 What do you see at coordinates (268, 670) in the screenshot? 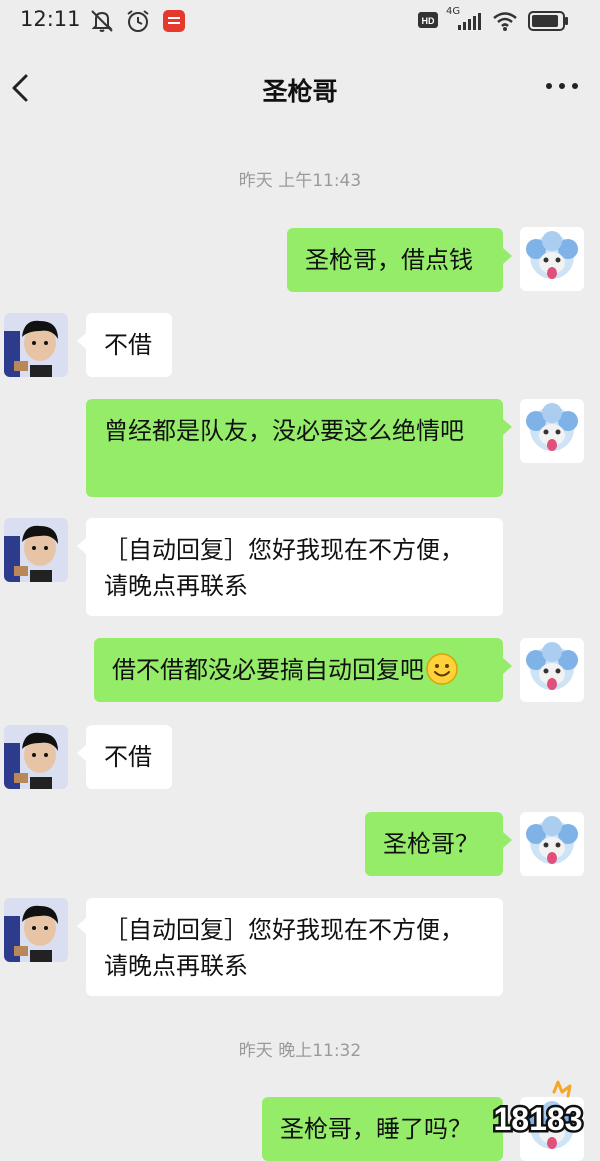
I see `message-text: 借不借都没必要搞自动回复吧` at bounding box center [268, 670].